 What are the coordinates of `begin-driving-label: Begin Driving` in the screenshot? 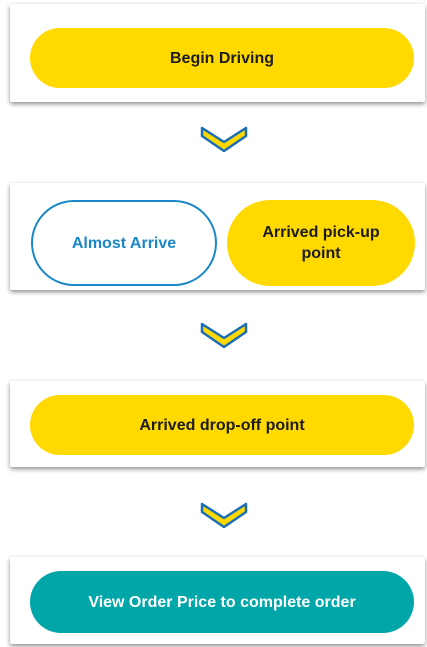 It's located at (221, 58).